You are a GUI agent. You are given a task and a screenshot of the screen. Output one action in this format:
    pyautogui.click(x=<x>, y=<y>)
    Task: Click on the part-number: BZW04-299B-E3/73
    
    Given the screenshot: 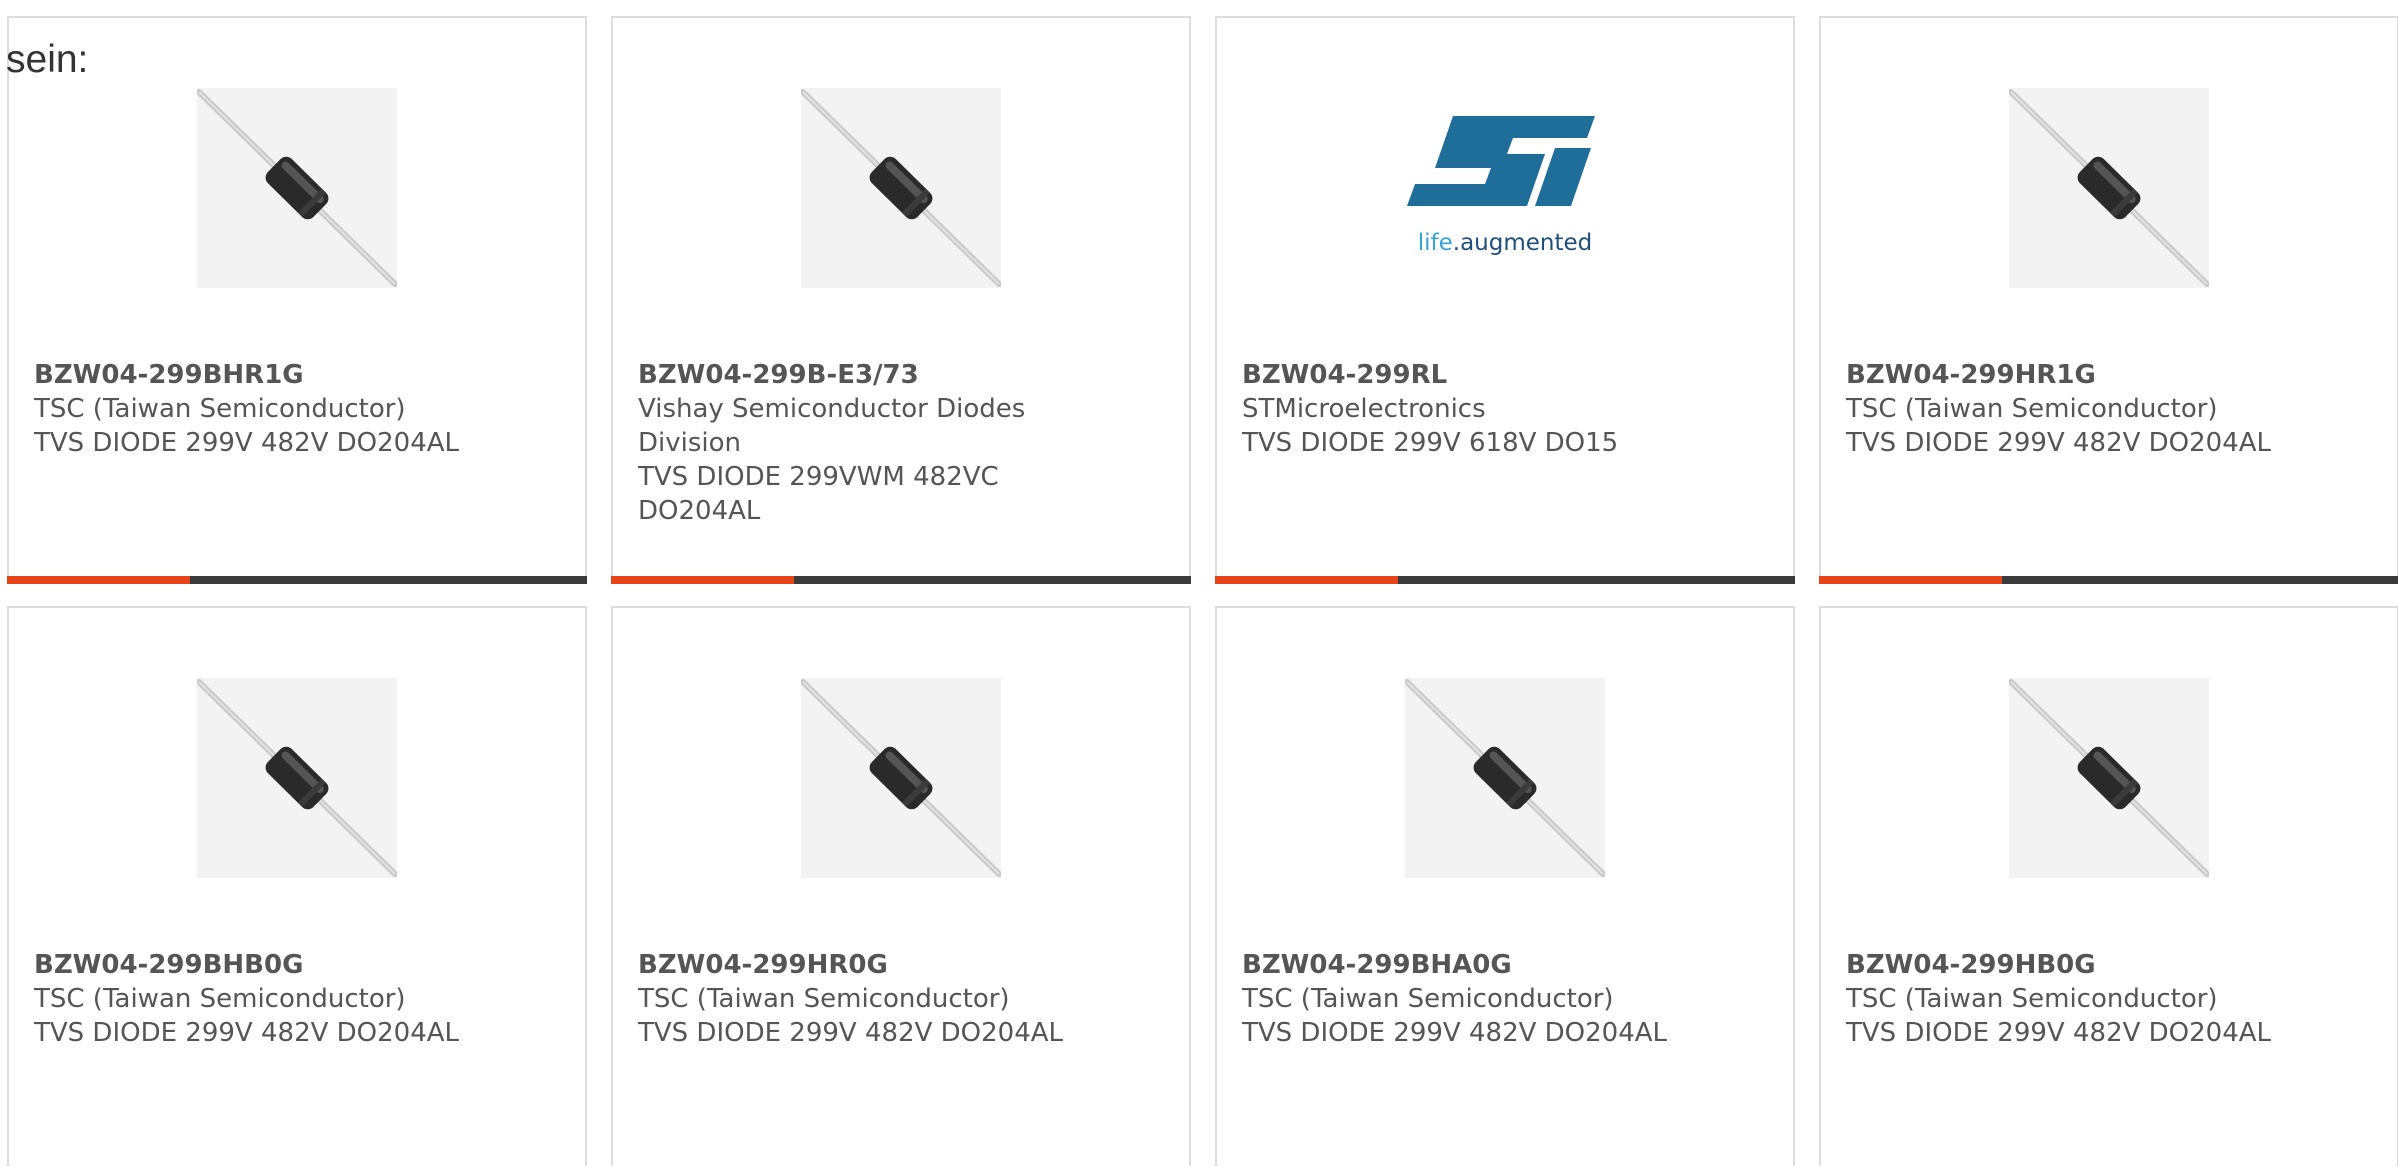 What is the action you would take?
    pyautogui.click(x=878, y=375)
    